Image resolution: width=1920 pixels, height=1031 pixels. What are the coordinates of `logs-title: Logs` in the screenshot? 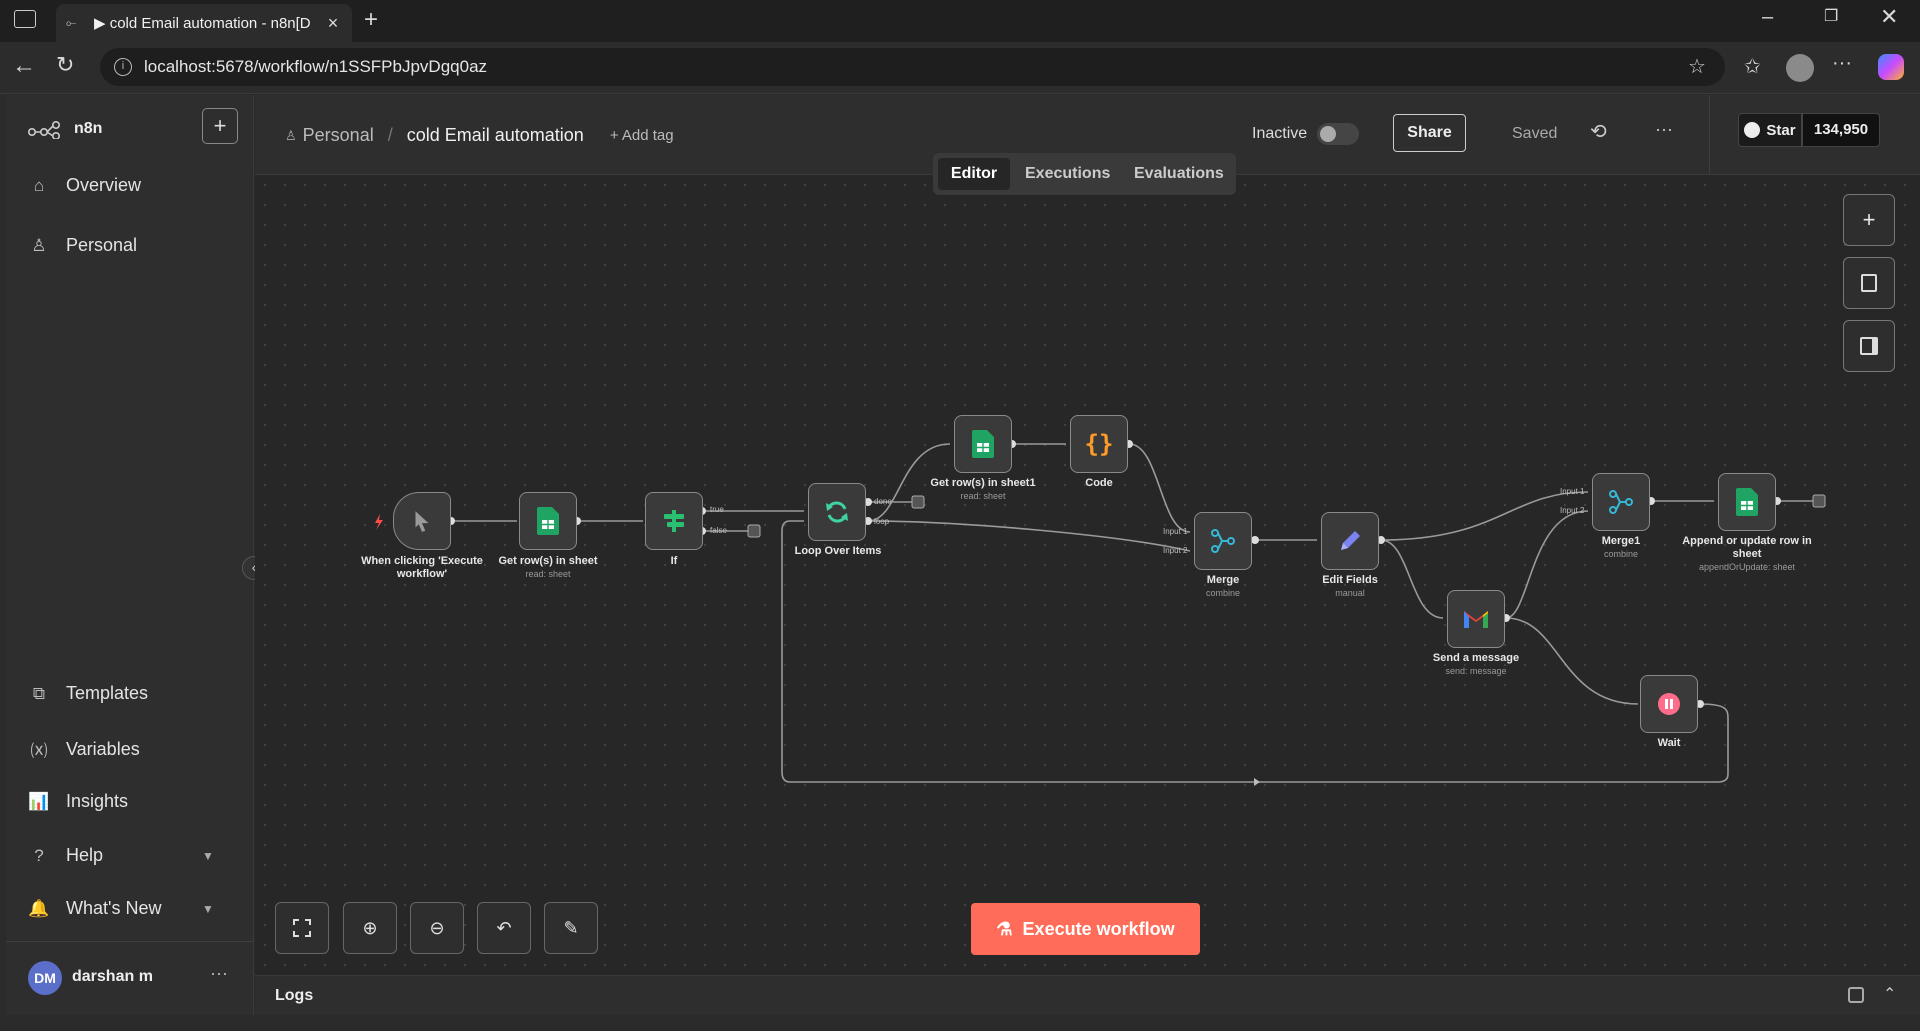 It's located at (294, 995).